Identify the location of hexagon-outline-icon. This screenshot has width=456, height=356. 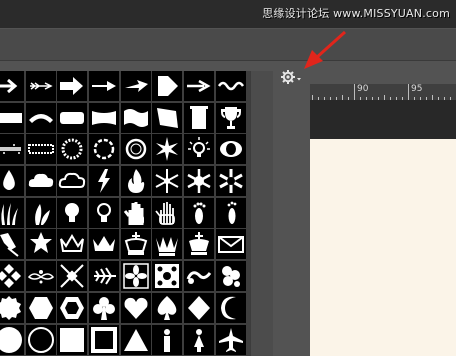
(72, 307).